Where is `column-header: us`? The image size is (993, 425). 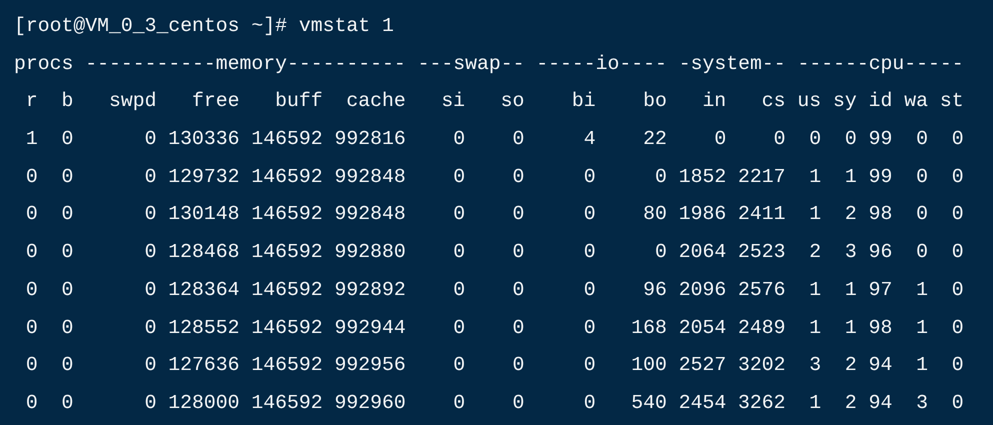
column-header: us is located at coordinates (809, 101).